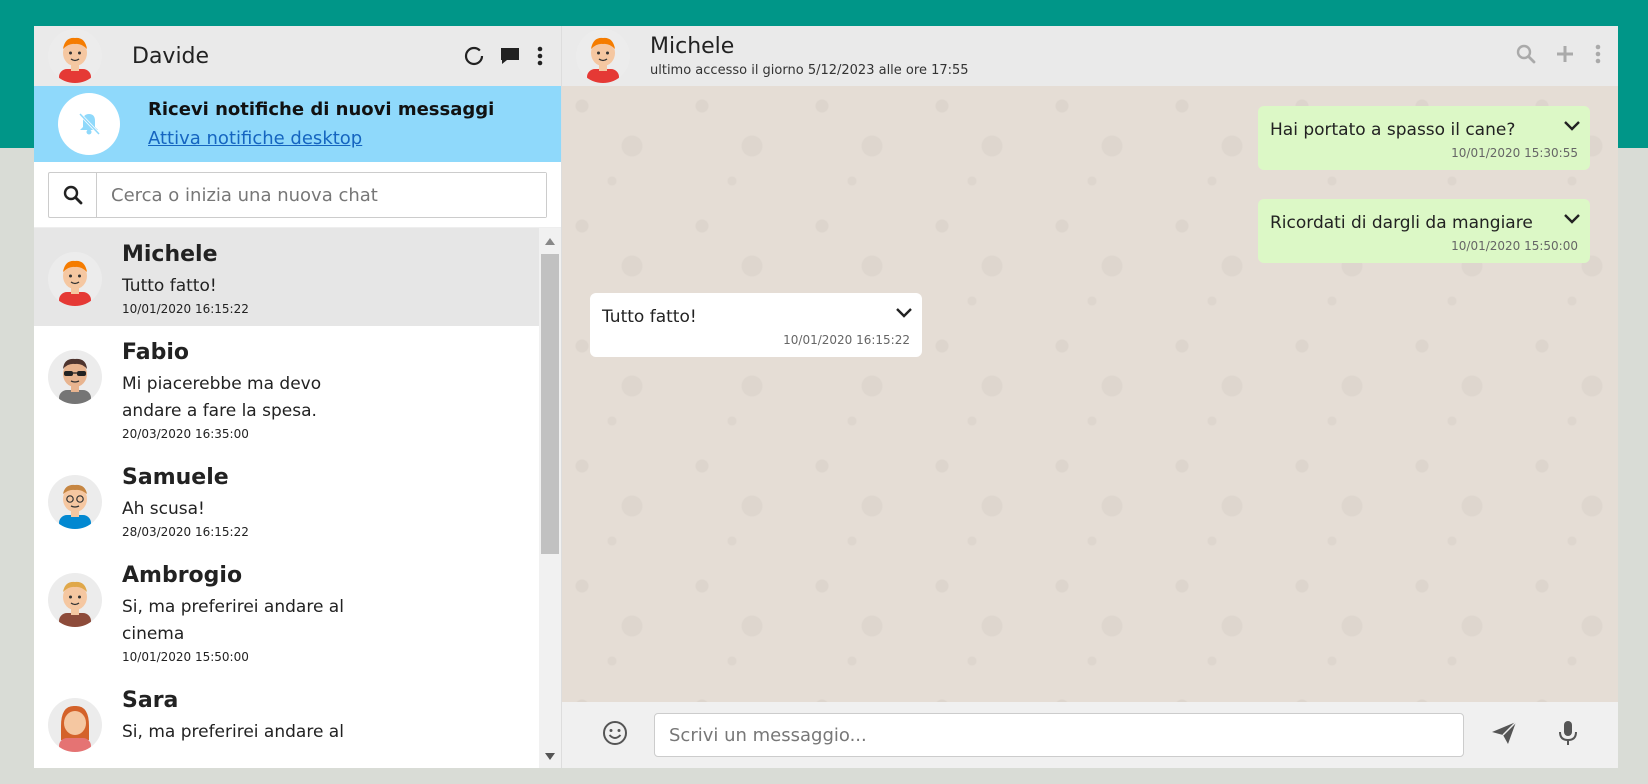  What do you see at coordinates (175, 477) in the screenshot?
I see `contact-name: Samuele` at bounding box center [175, 477].